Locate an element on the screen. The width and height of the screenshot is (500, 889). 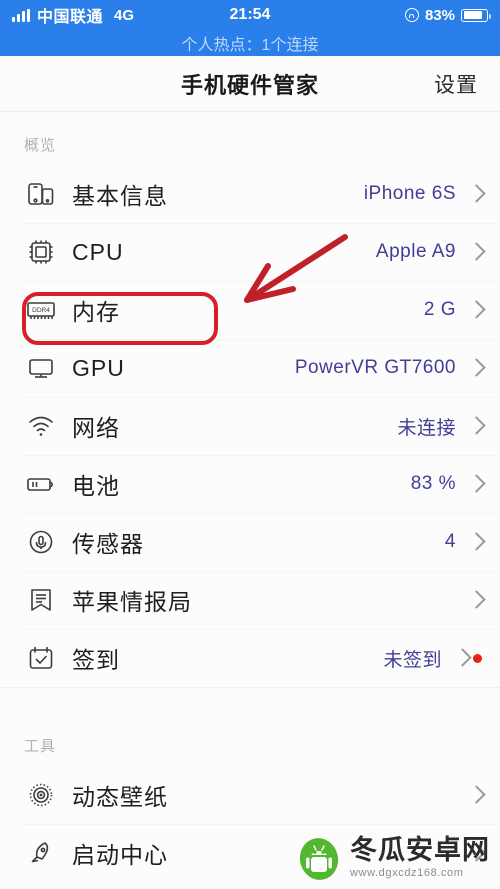
monitor-icon is located at coordinates (41, 368).